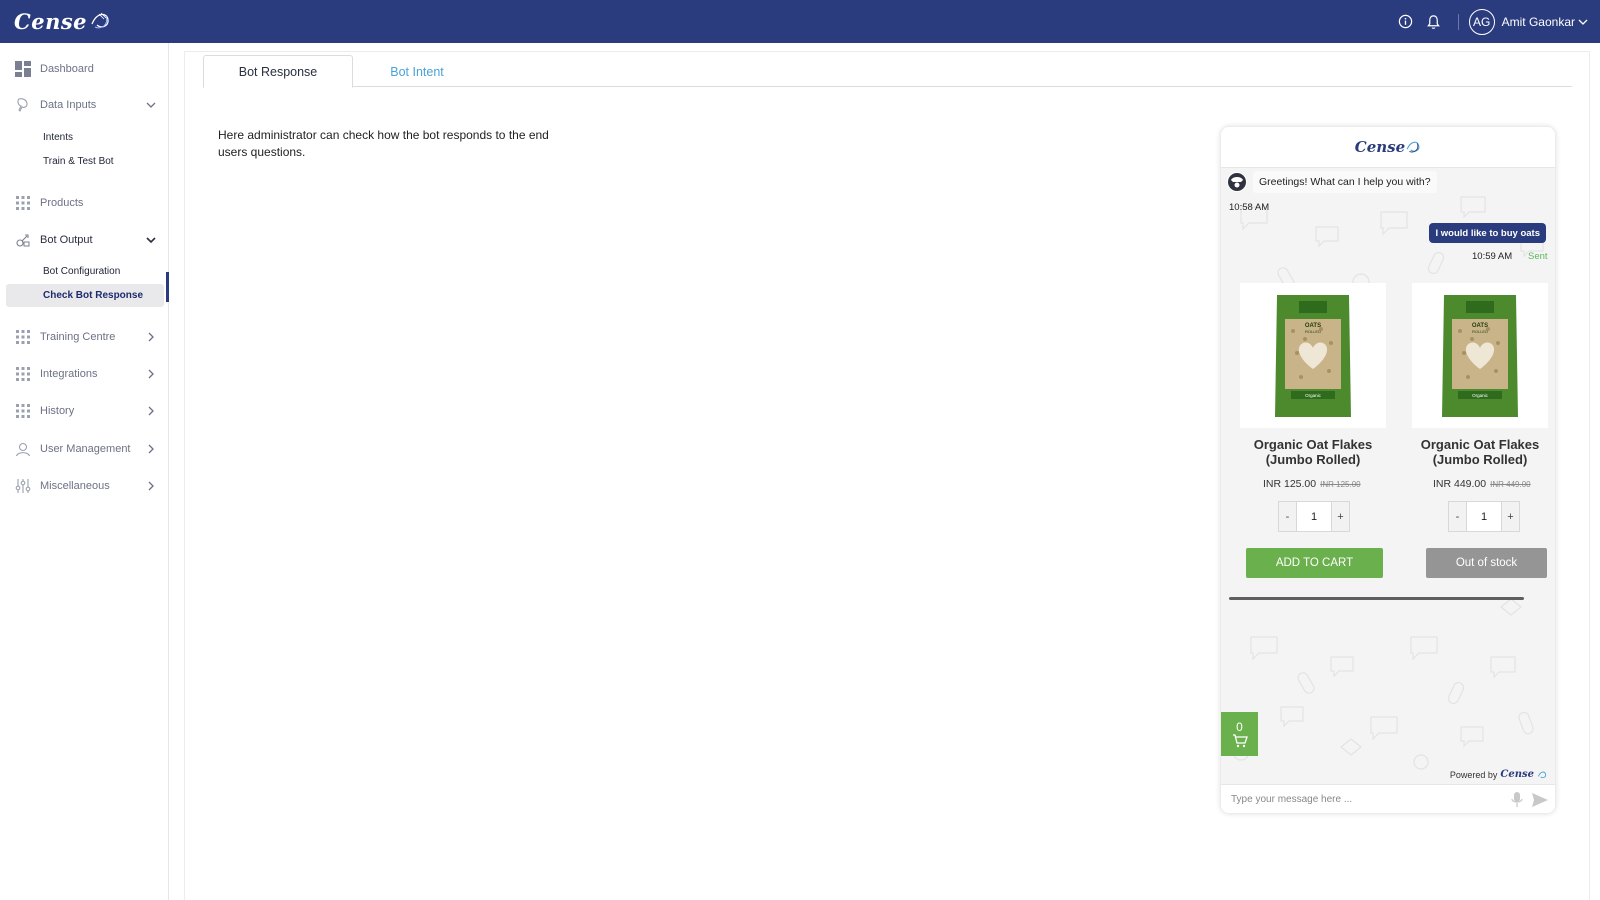  Describe the element at coordinates (1517, 800) in the screenshot. I see `microphone-icon` at that location.